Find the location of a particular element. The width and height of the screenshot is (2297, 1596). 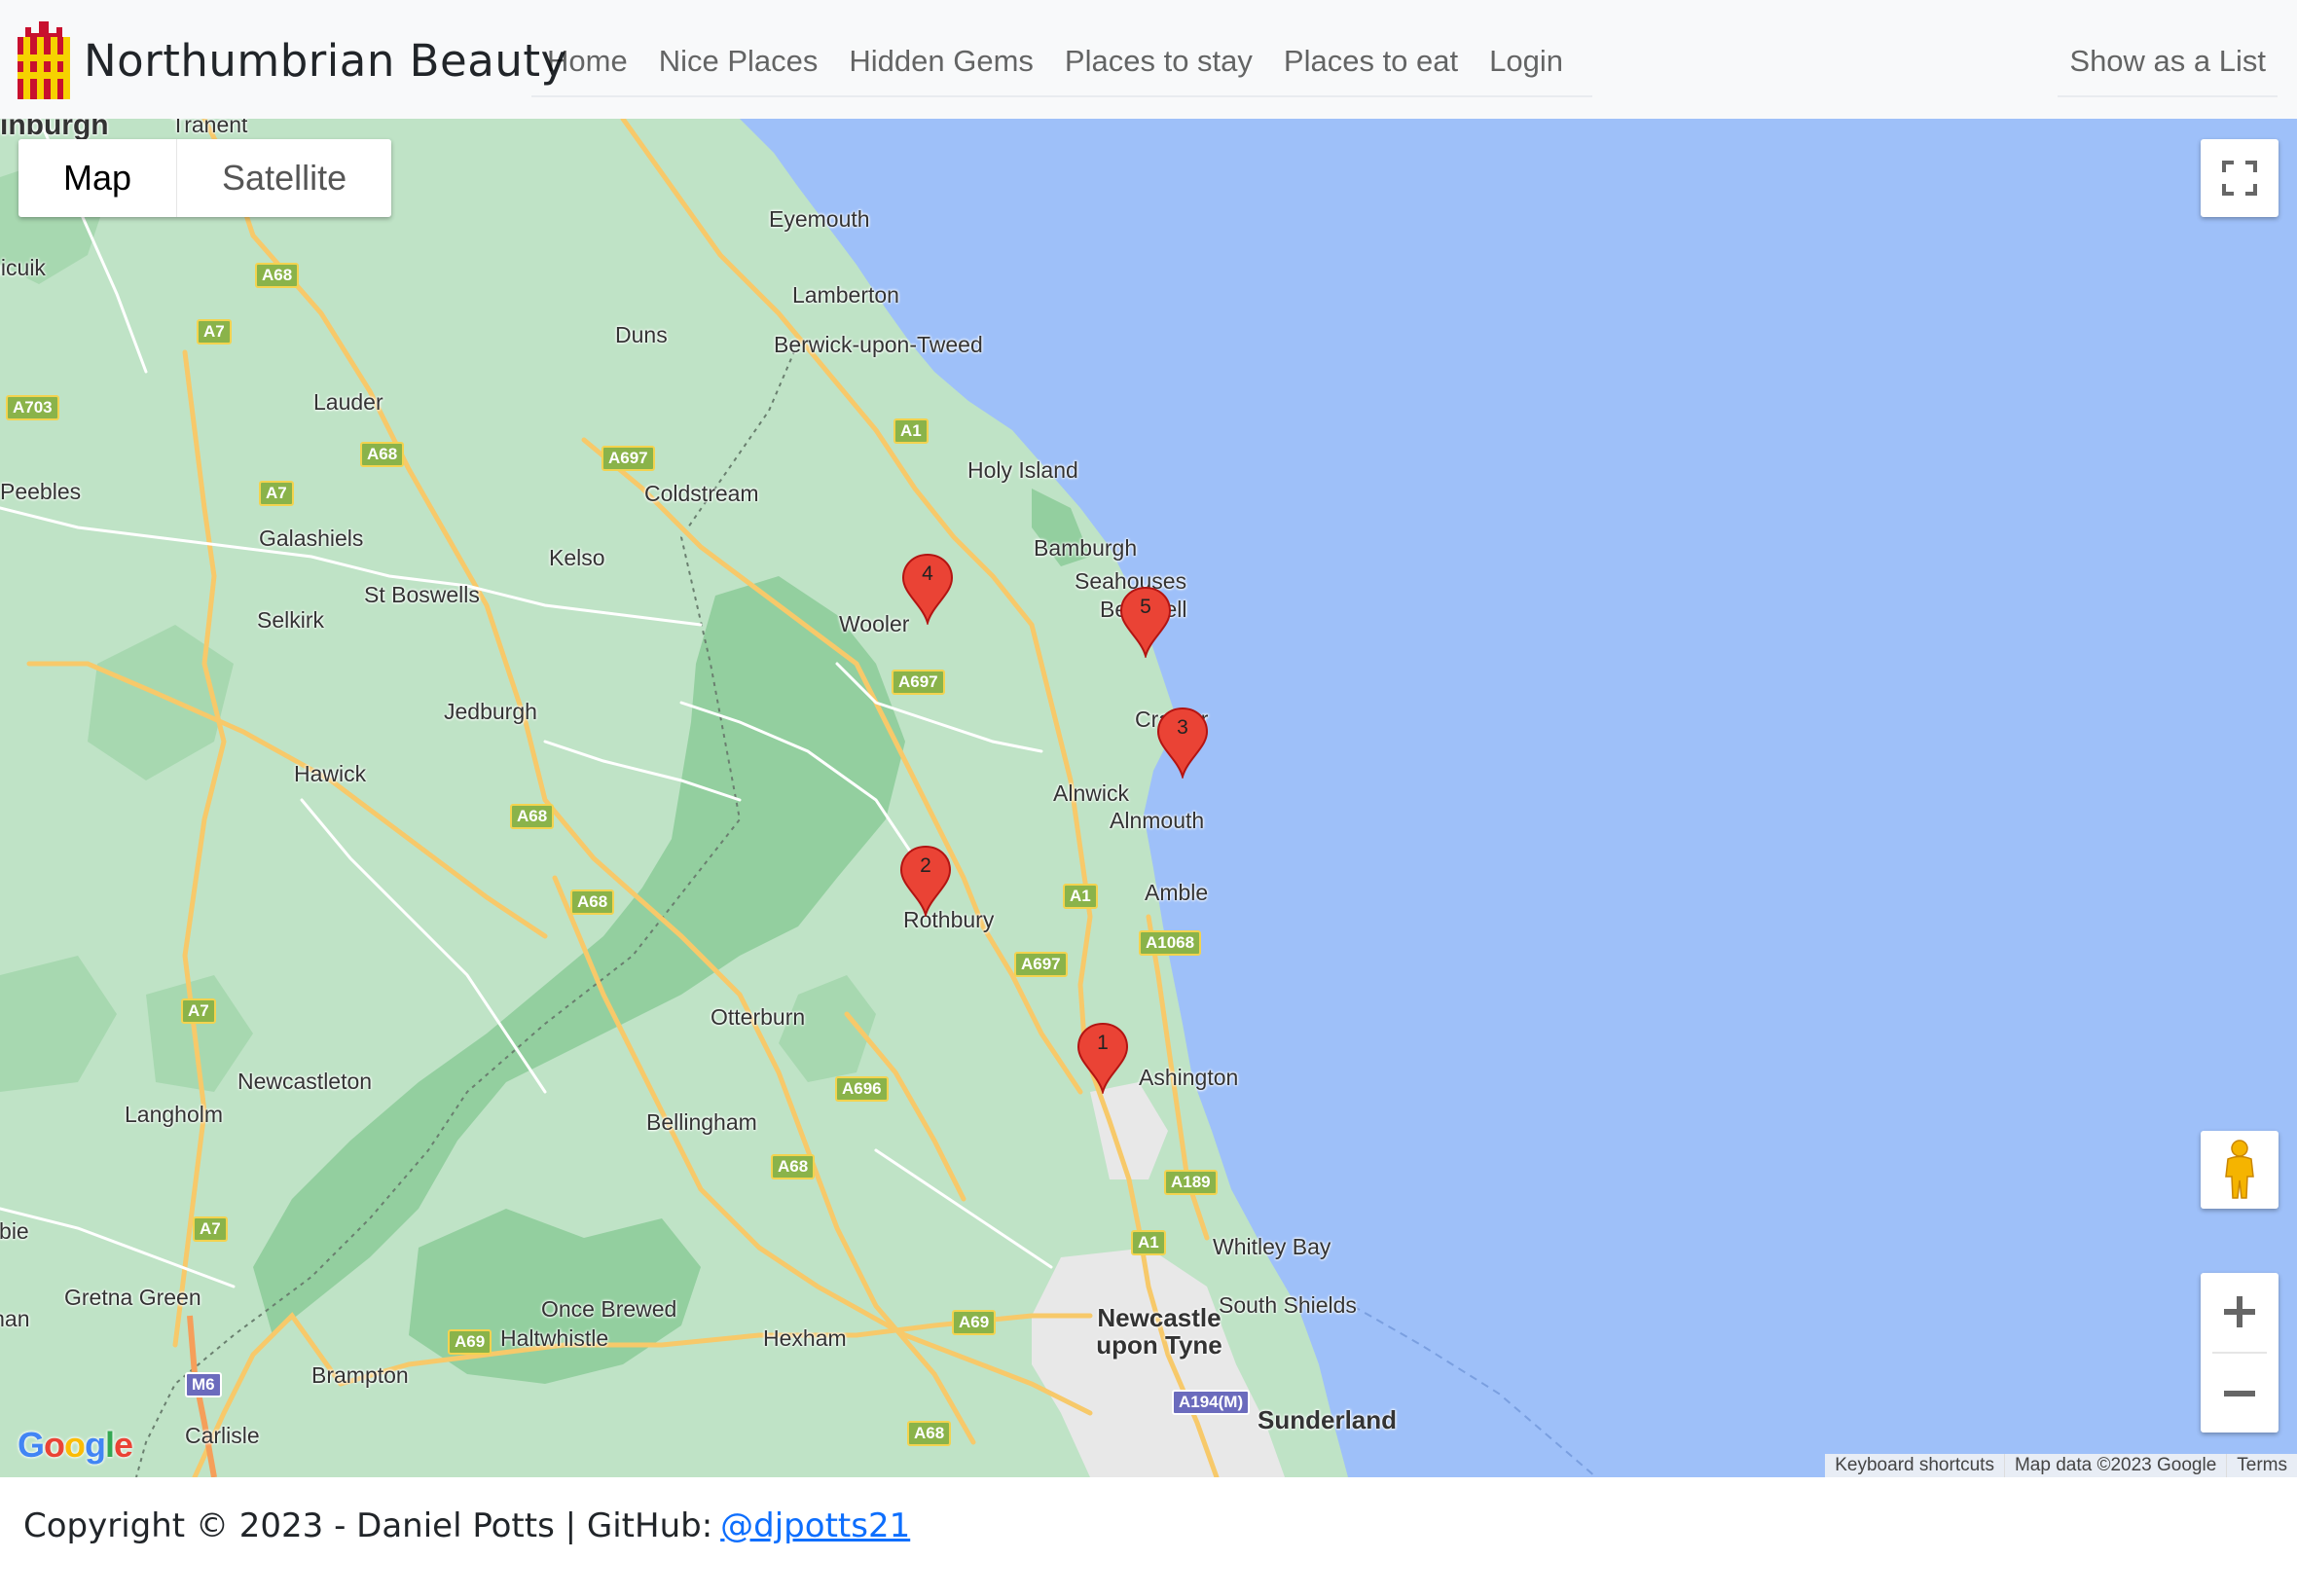

map-type-map-button: Map is located at coordinates (97, 178).